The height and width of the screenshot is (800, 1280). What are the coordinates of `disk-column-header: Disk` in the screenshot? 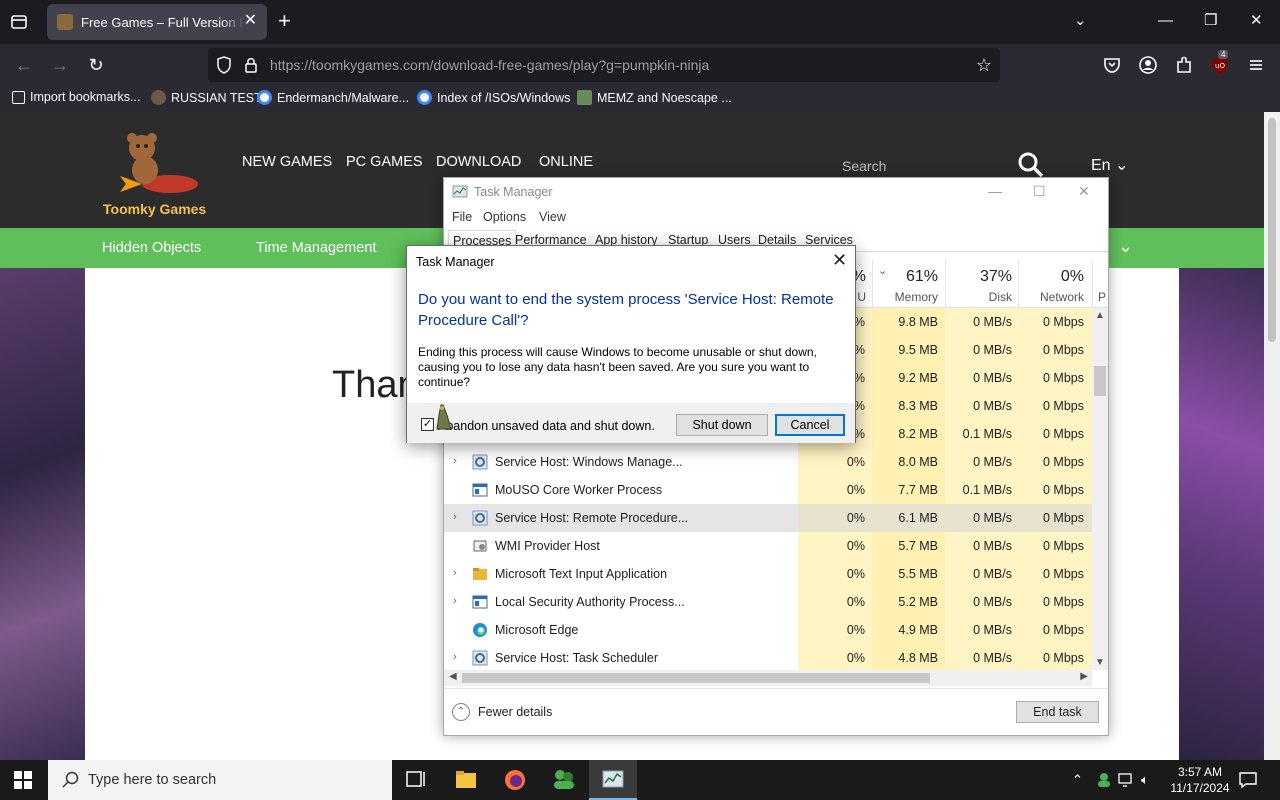 It's located at (983, 297).